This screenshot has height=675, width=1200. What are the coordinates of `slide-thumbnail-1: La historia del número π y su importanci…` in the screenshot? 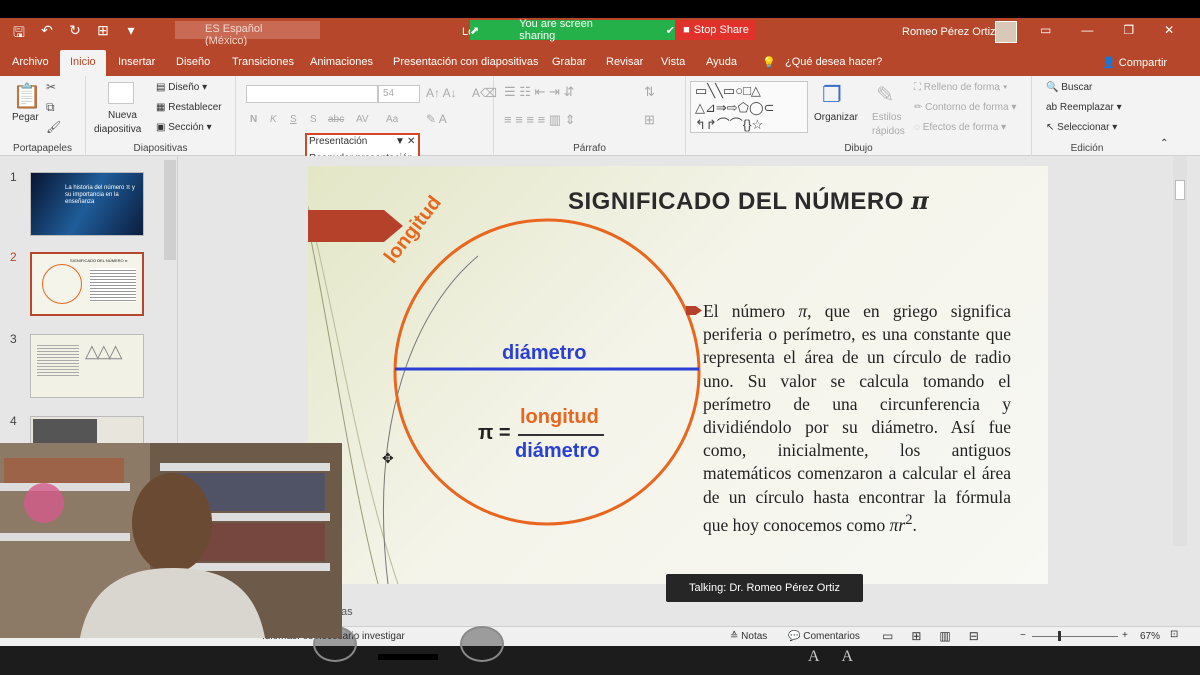 It's located at (87, 204).